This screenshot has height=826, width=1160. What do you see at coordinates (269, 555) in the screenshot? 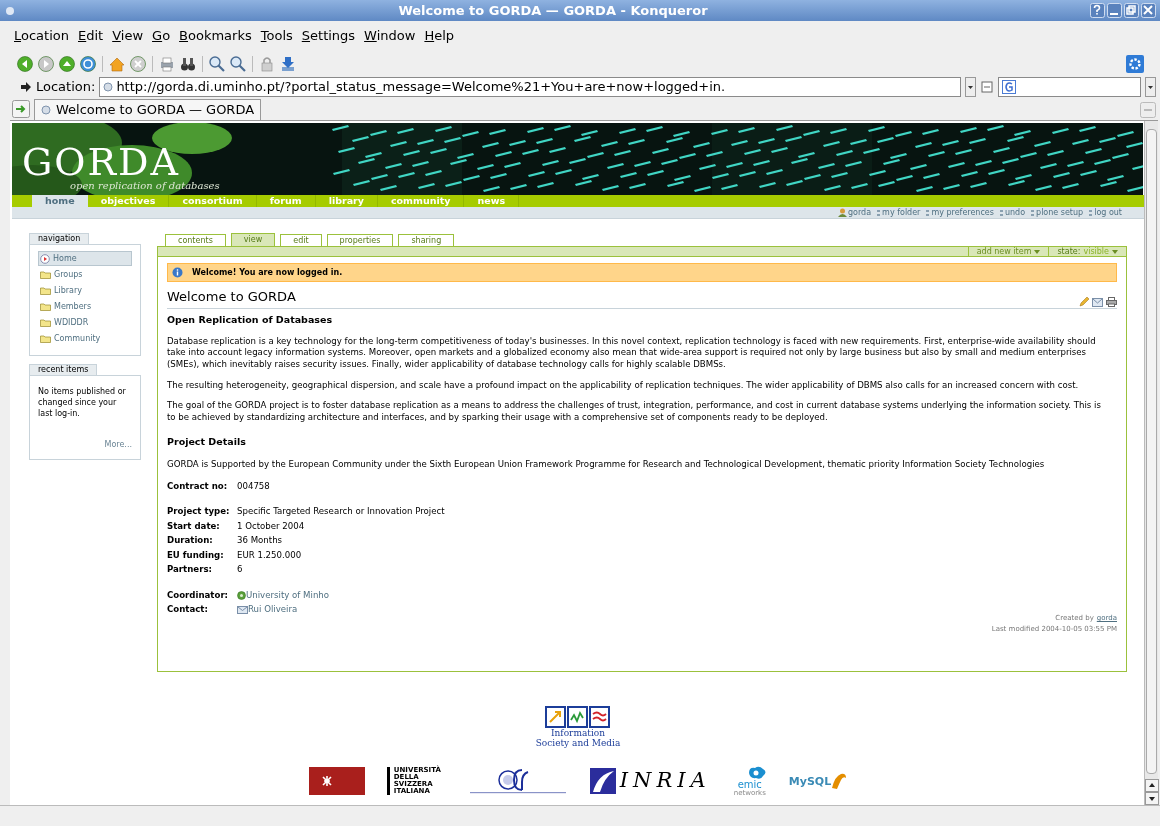
I see `detail-value: EUR 1.250.000` at bounding box center [269, 555].